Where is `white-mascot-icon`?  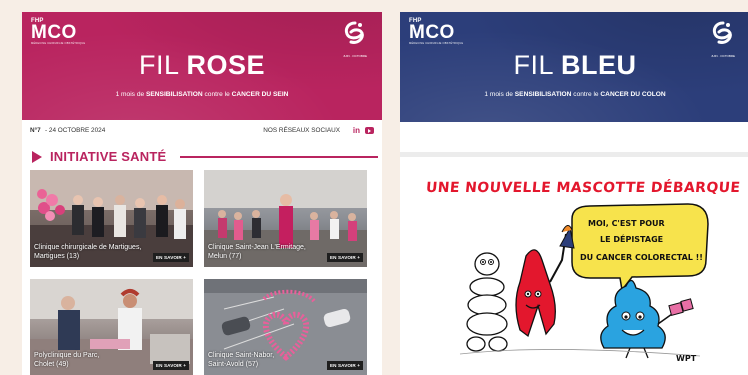 white-mascot-icon is located at coordinates (487, 302).